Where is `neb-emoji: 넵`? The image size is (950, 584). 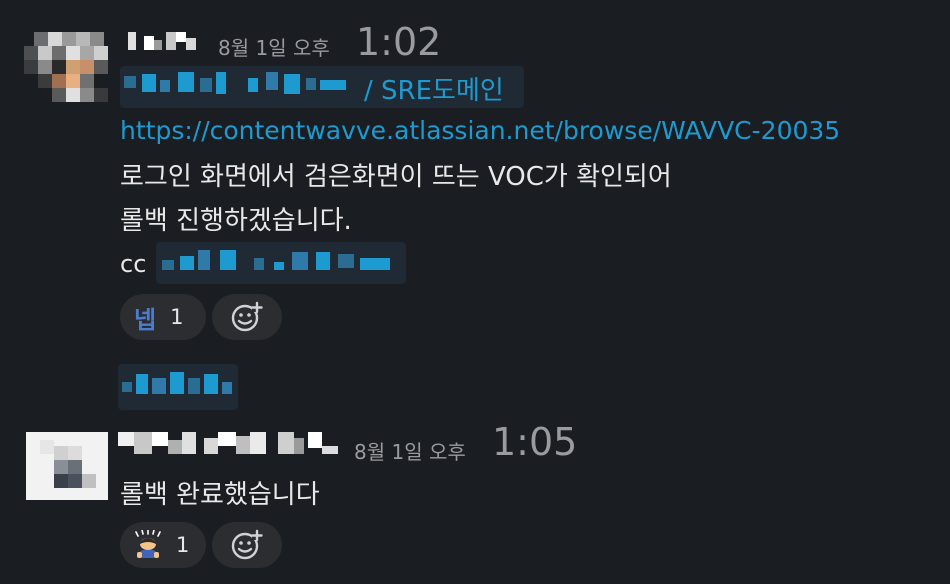 neb-emoji: 넵 is located at coordinates (145, 319).